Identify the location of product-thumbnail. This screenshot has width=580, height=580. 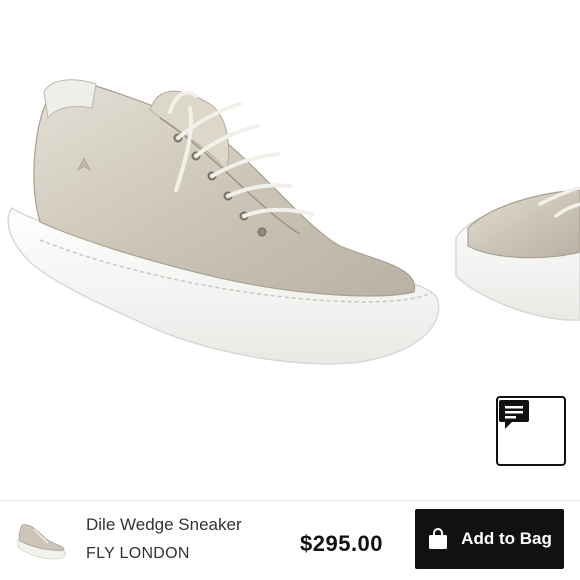
(42, 538).